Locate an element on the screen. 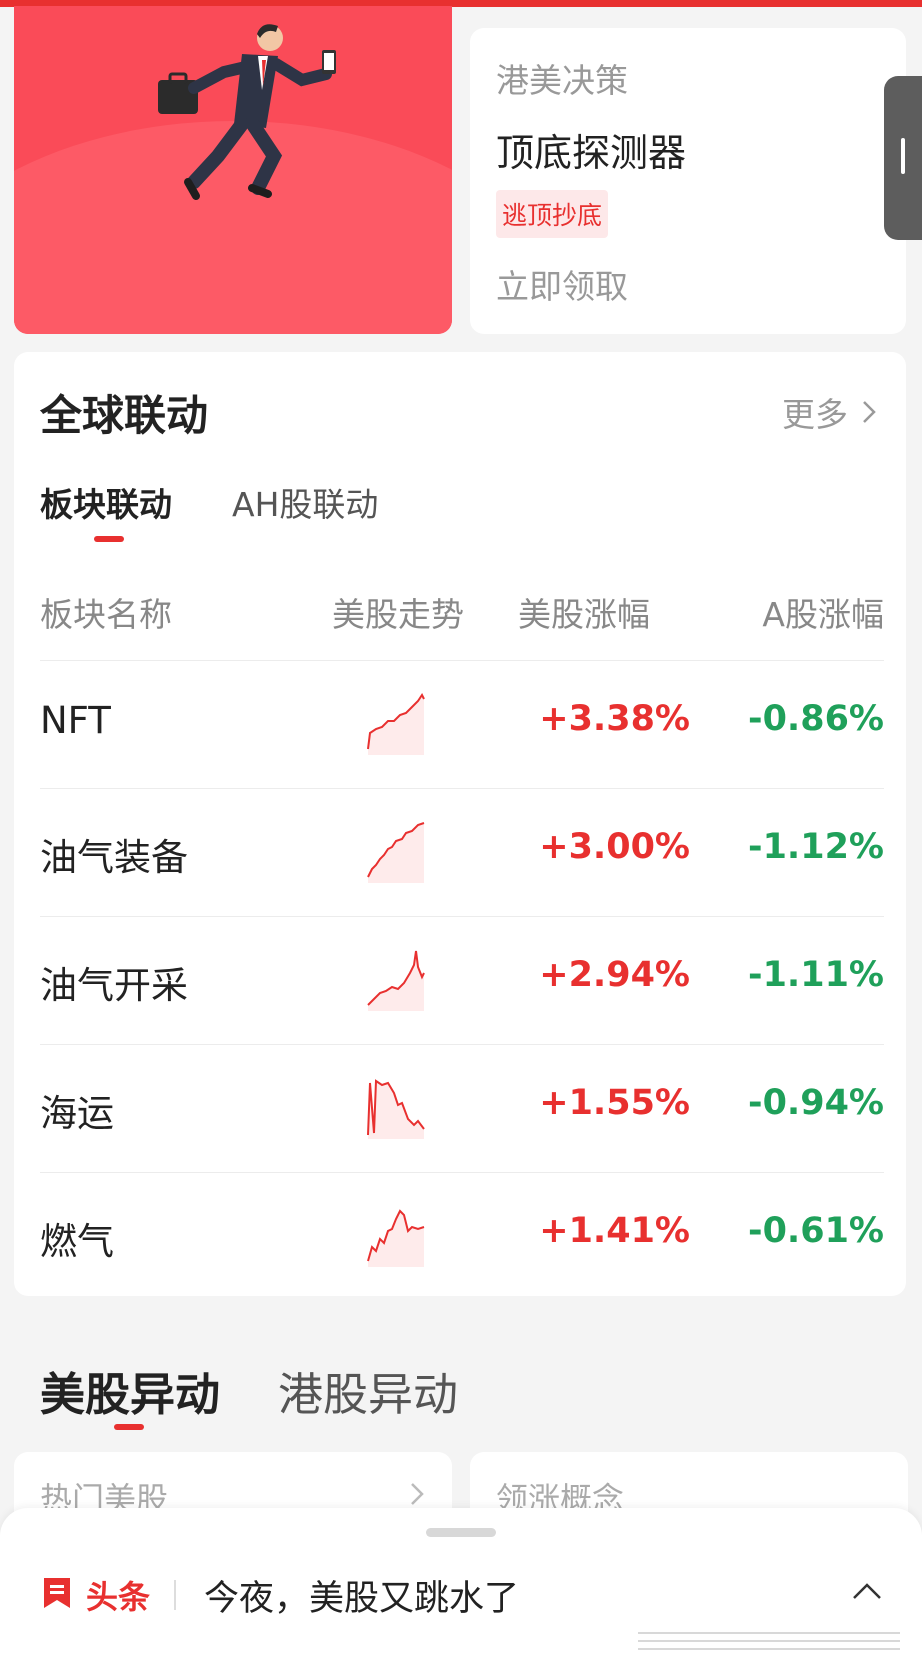  side-drawer-handle is located at coordinates (903, 158).